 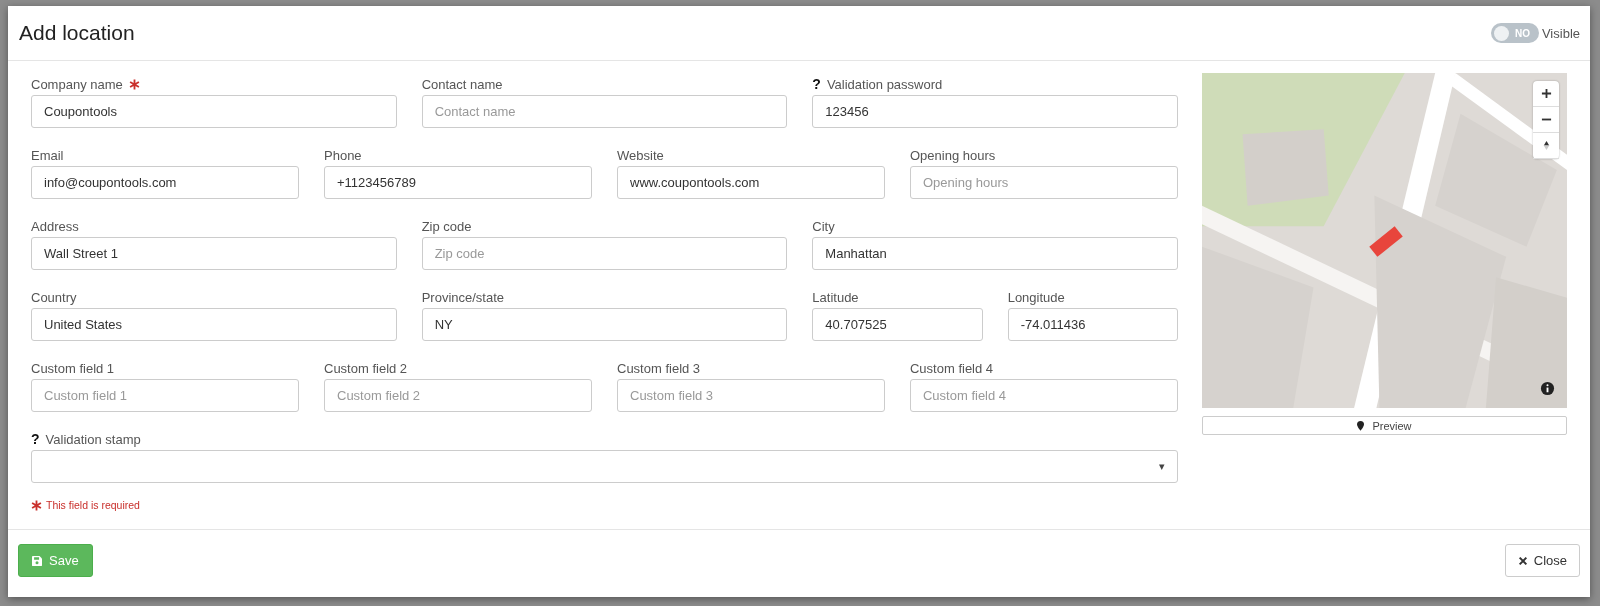 I want to click on input-field: Manhattan, so click(x=995, y=253).